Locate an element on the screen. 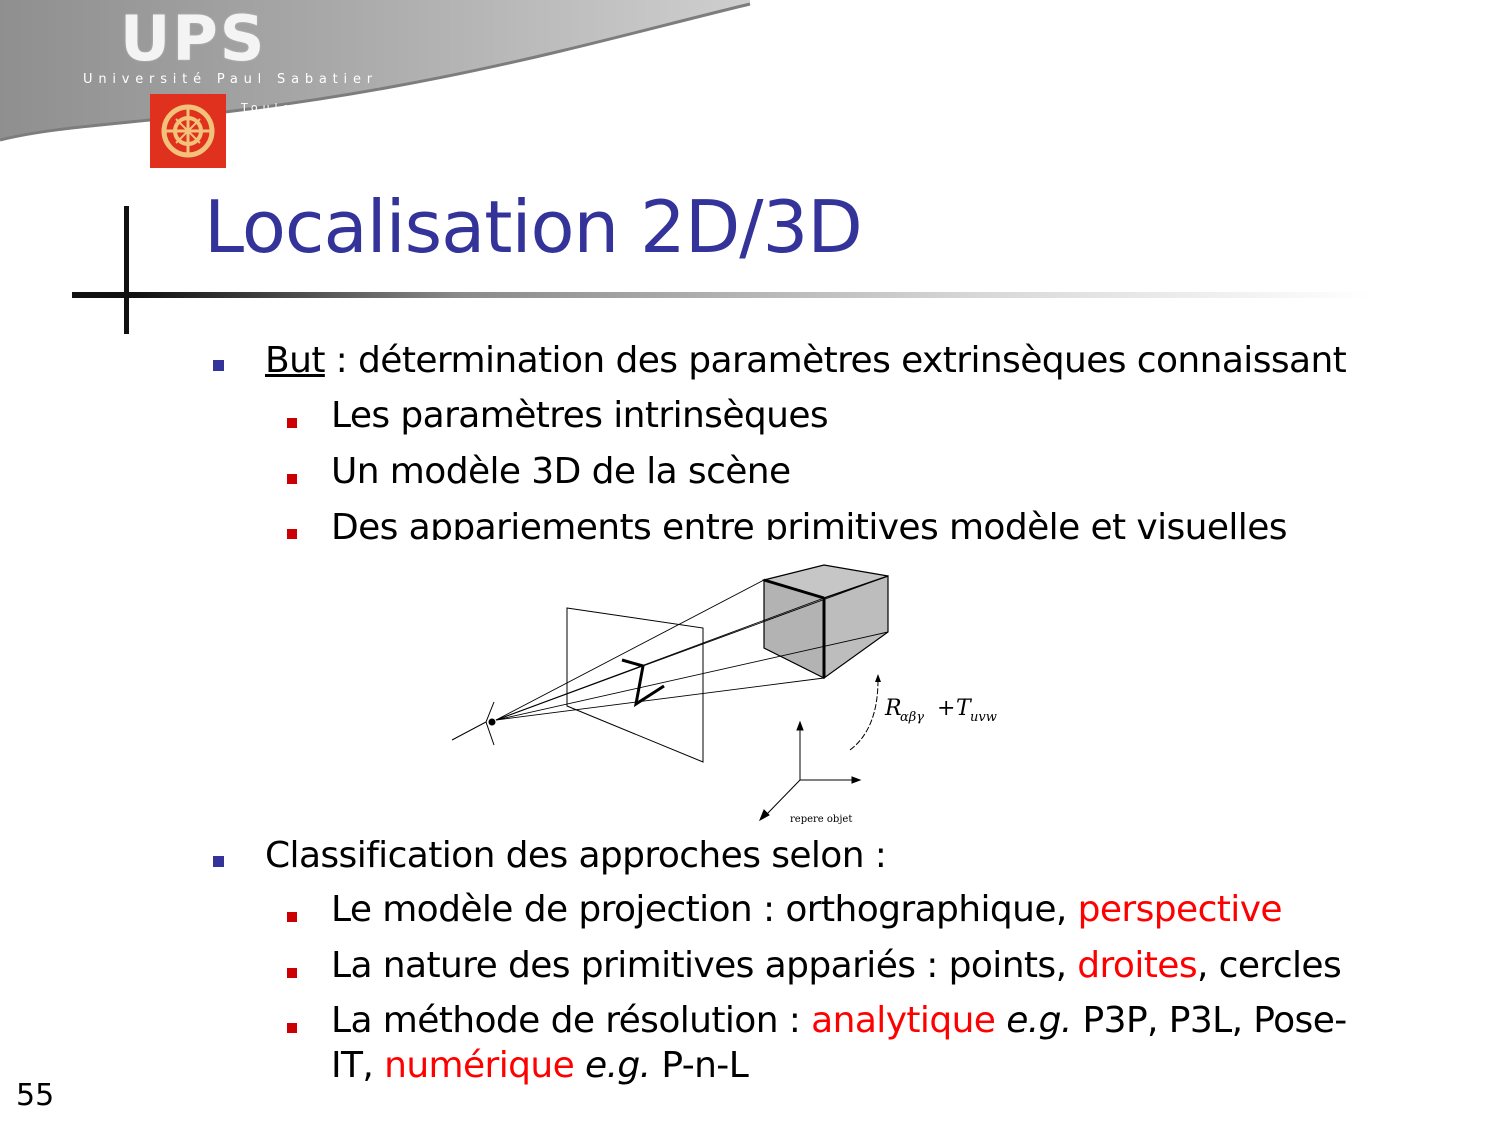  subitem-intrinsic: Les paramètres intrinsèques is located at coordinates (580, 415).